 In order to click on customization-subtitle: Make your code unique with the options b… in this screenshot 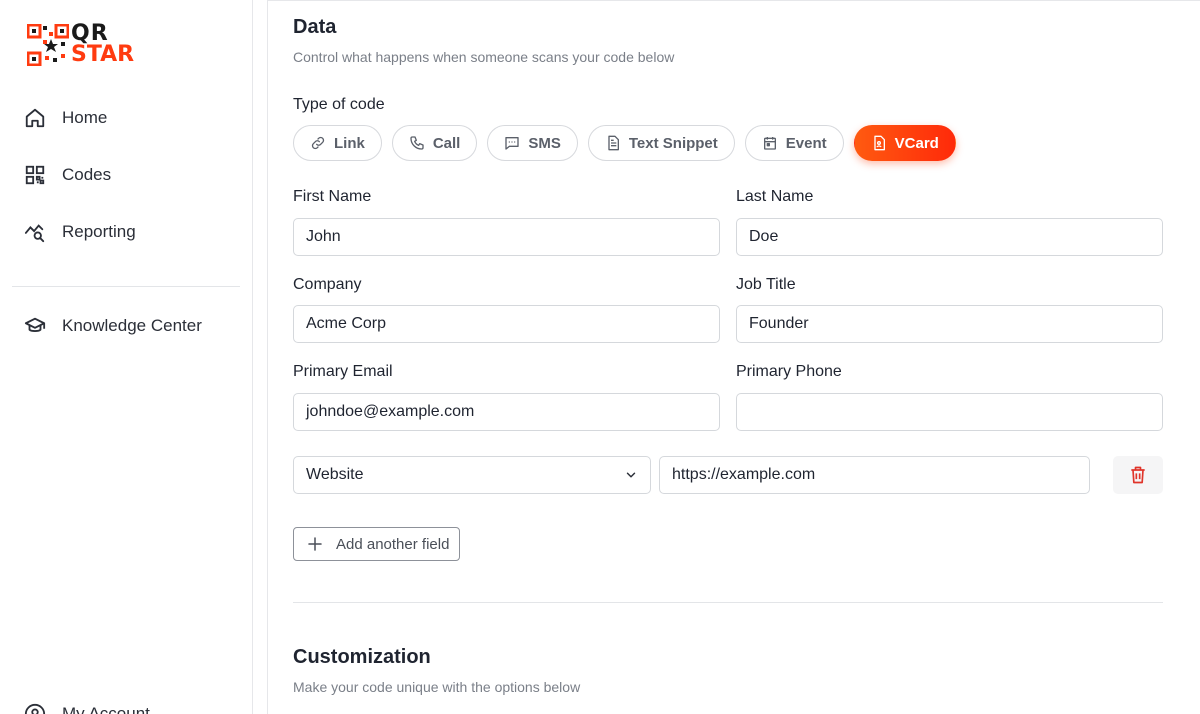, I will do `click(437, 687)`.